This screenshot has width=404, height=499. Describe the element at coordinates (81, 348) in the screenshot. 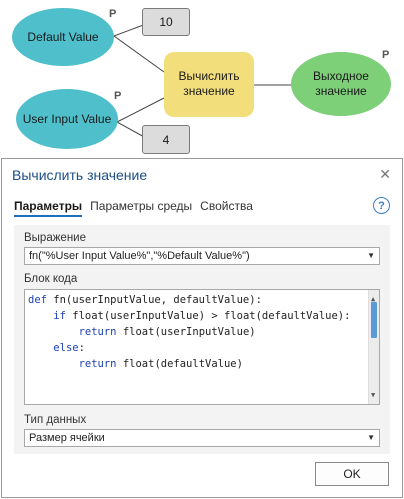

I see `code-line-text: :` at that location.